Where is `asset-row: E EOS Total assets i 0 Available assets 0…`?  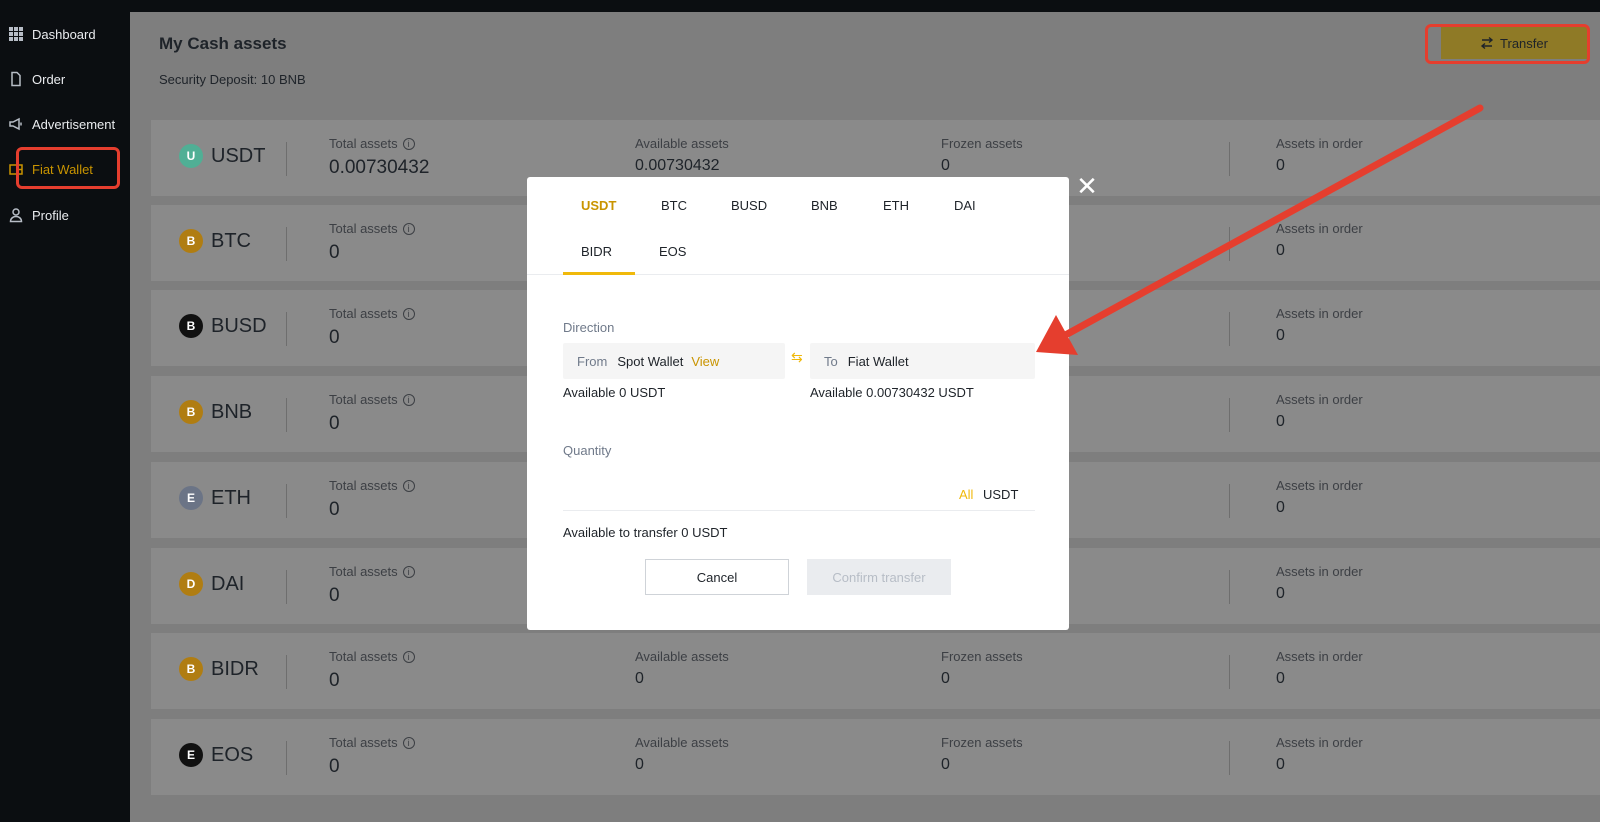 asset-row: E EOS Total assets i 0 Available assets 0… is located at coordinates (875, 757).